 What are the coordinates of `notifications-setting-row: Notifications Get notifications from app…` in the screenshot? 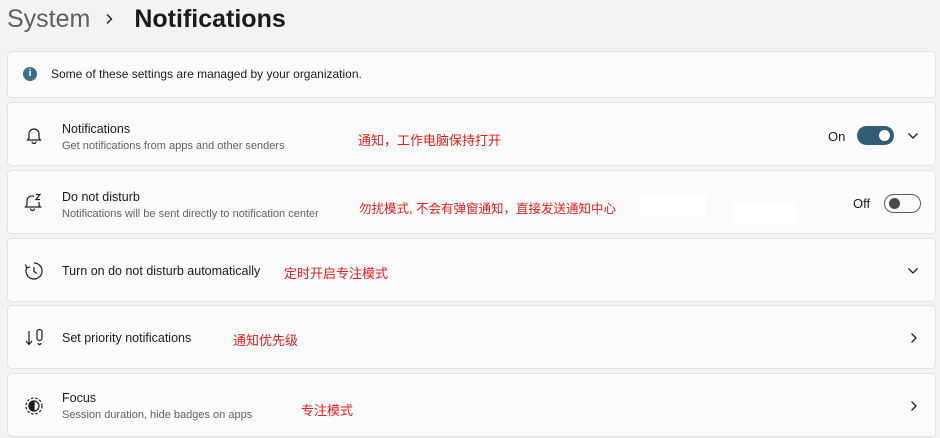 It's located at (471, 134).